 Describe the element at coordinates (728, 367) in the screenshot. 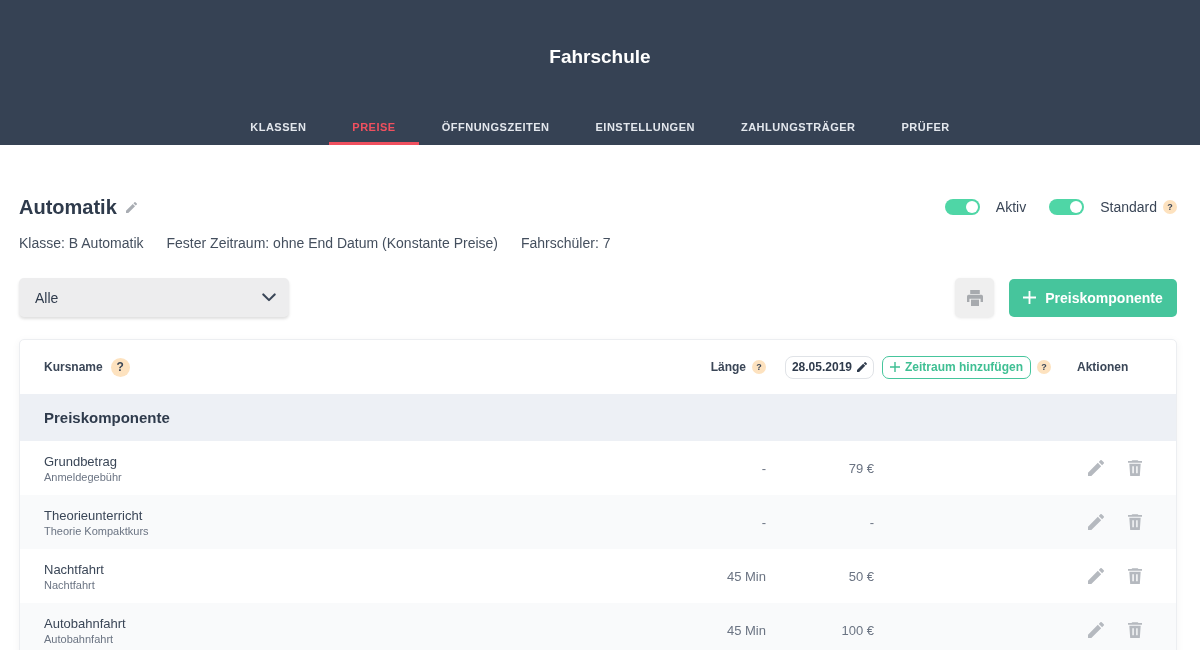

I see `column-header: Länge` at that location.